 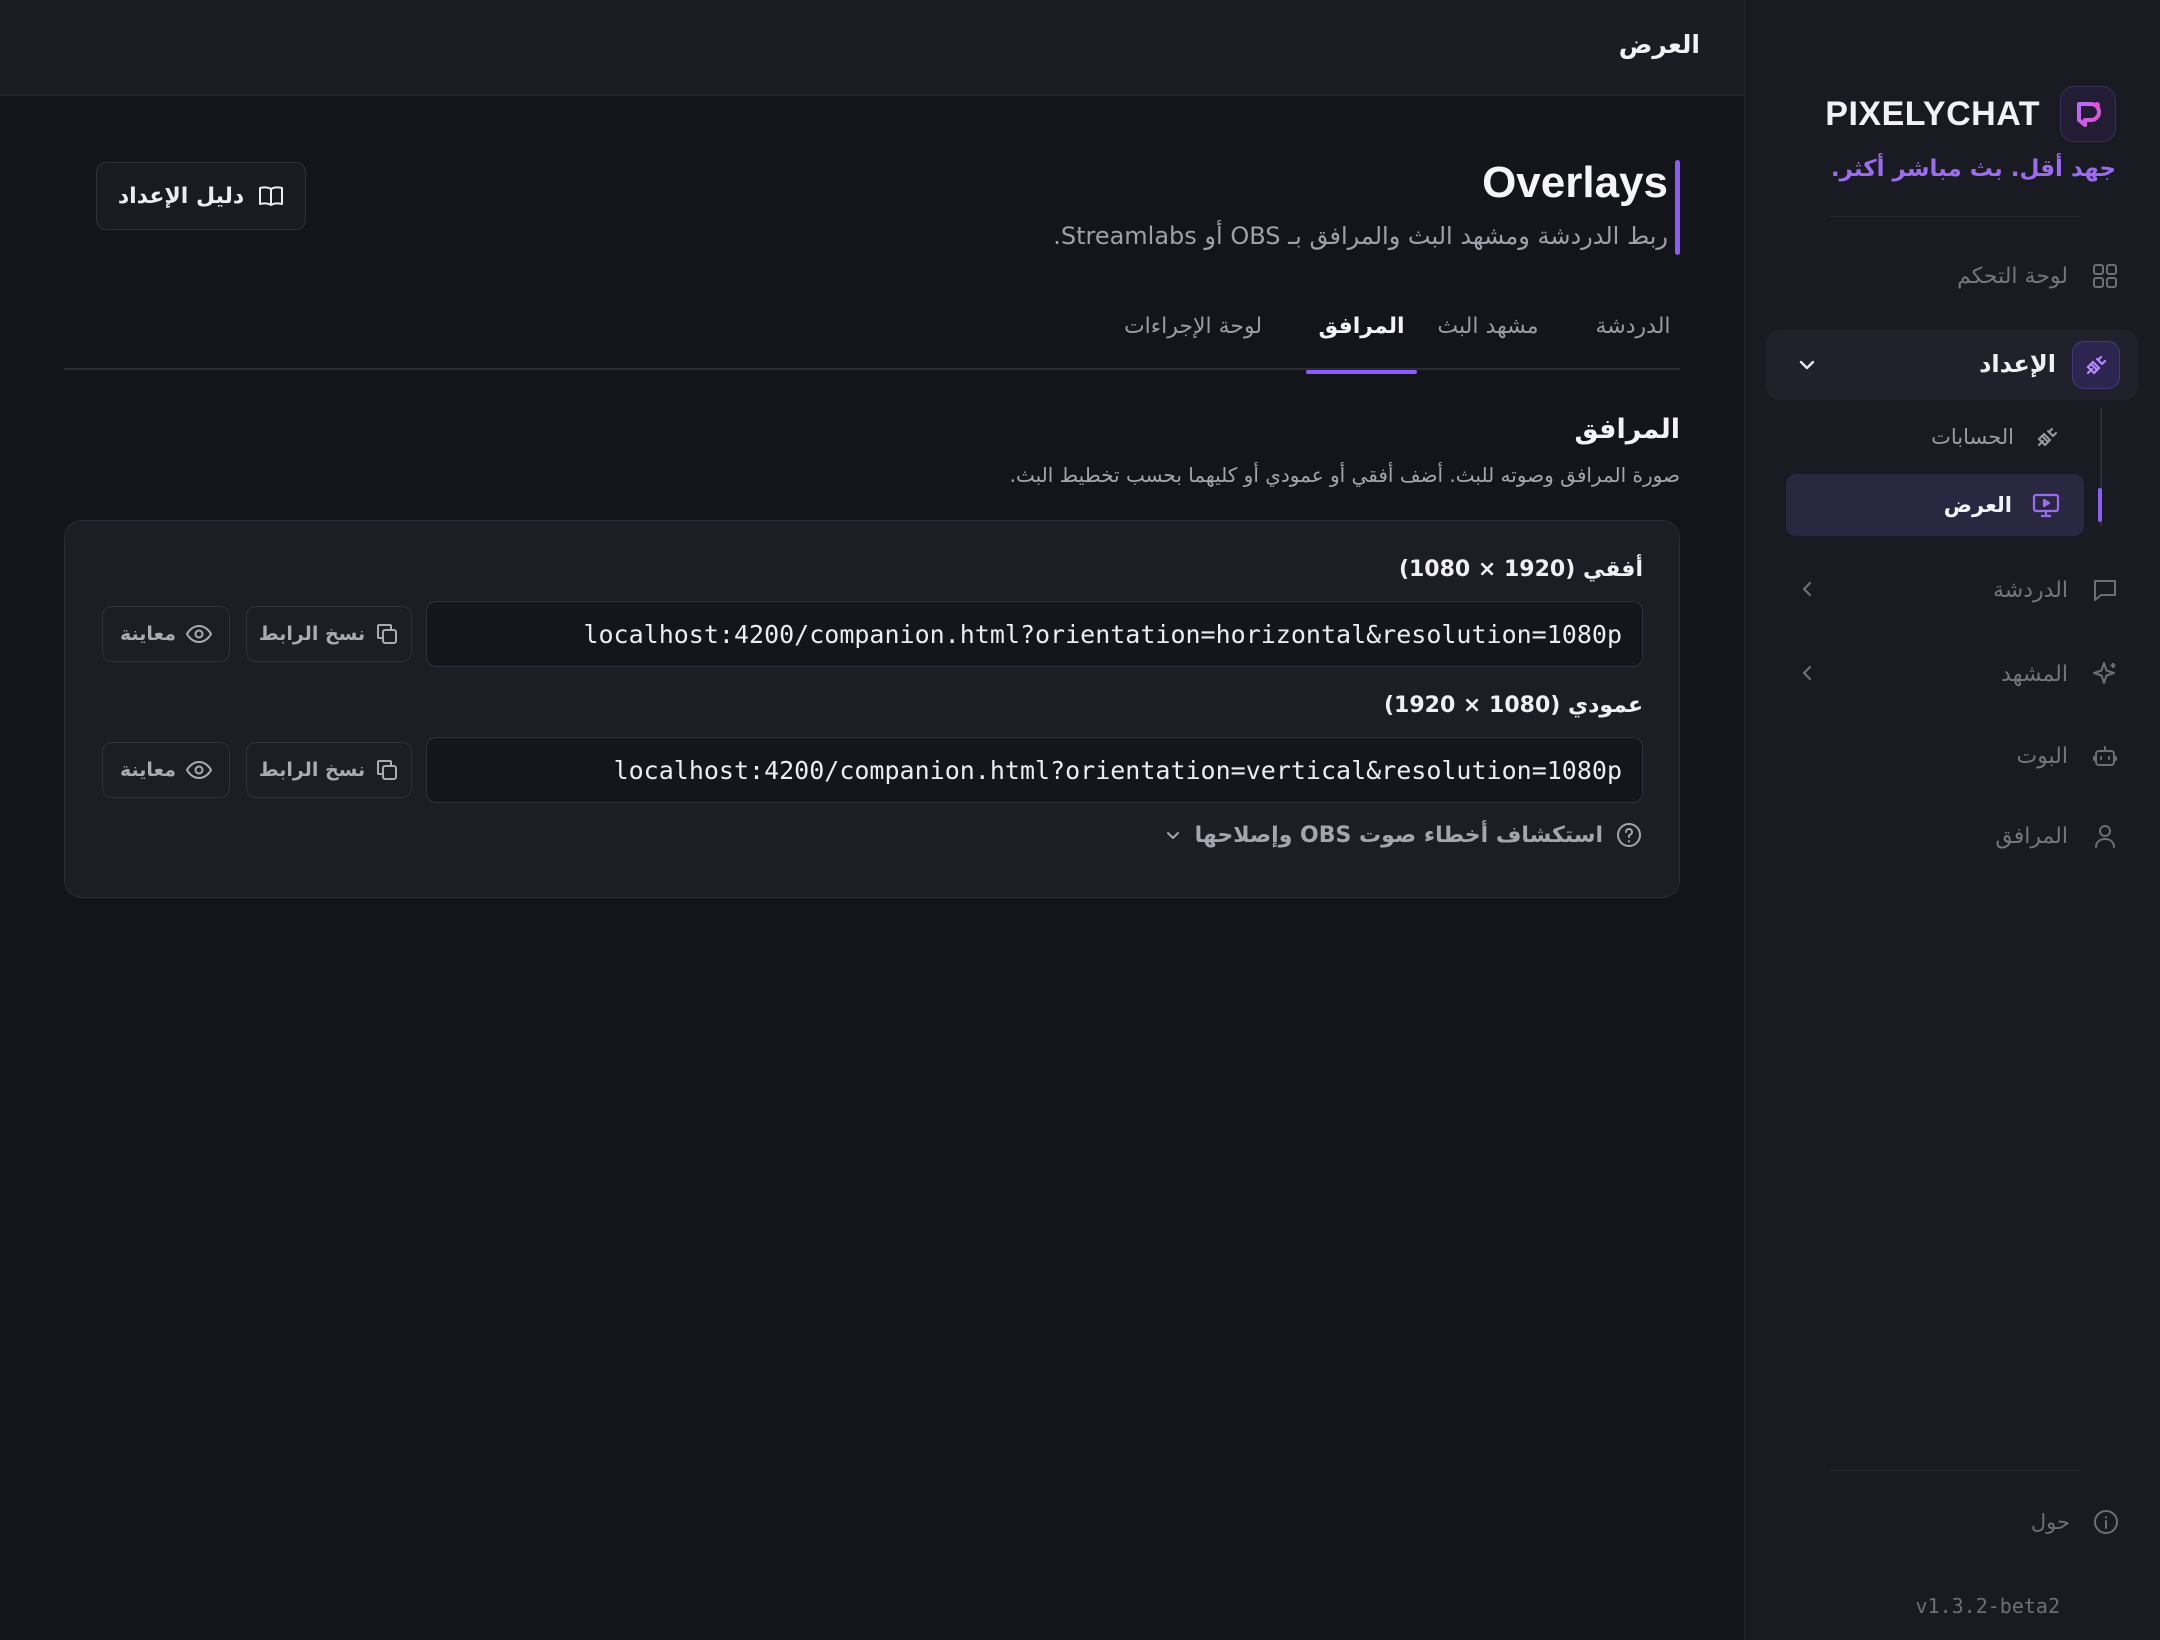 I want to click on top-bar: العرض, so click(x=872, y=48).